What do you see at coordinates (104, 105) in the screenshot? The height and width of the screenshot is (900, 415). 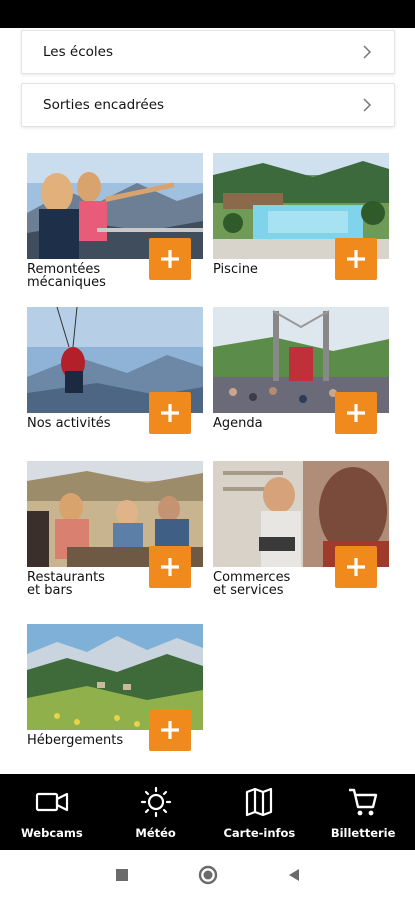 I see `list-item-label: Sorties encadrées` at bounding box center [104, 105].